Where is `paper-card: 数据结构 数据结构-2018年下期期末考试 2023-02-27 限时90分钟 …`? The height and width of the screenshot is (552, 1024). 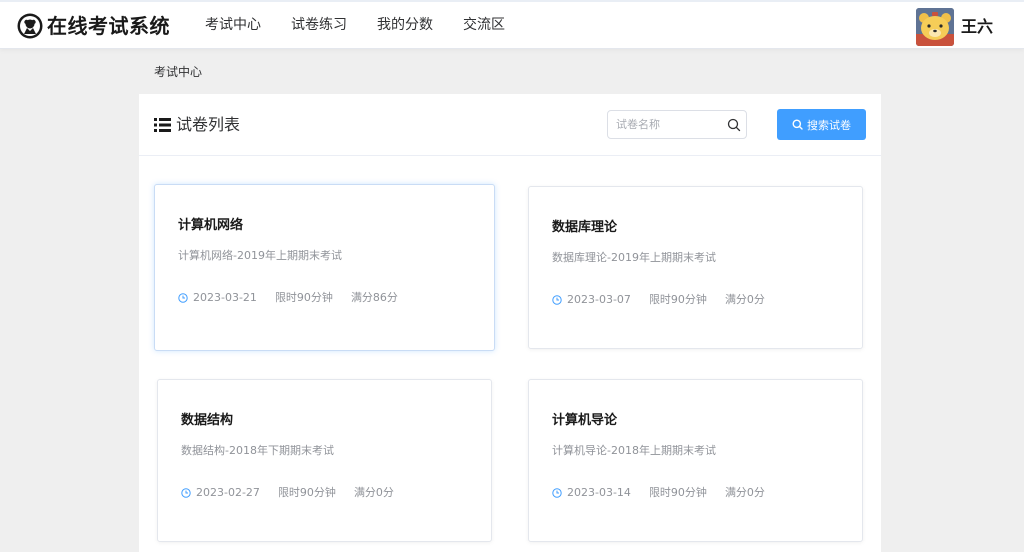
paper-card: 数据结构 数据结构-2018年下期期末考试 2023-02-27 限时90分钟 … is located at coordinates (324, 460).